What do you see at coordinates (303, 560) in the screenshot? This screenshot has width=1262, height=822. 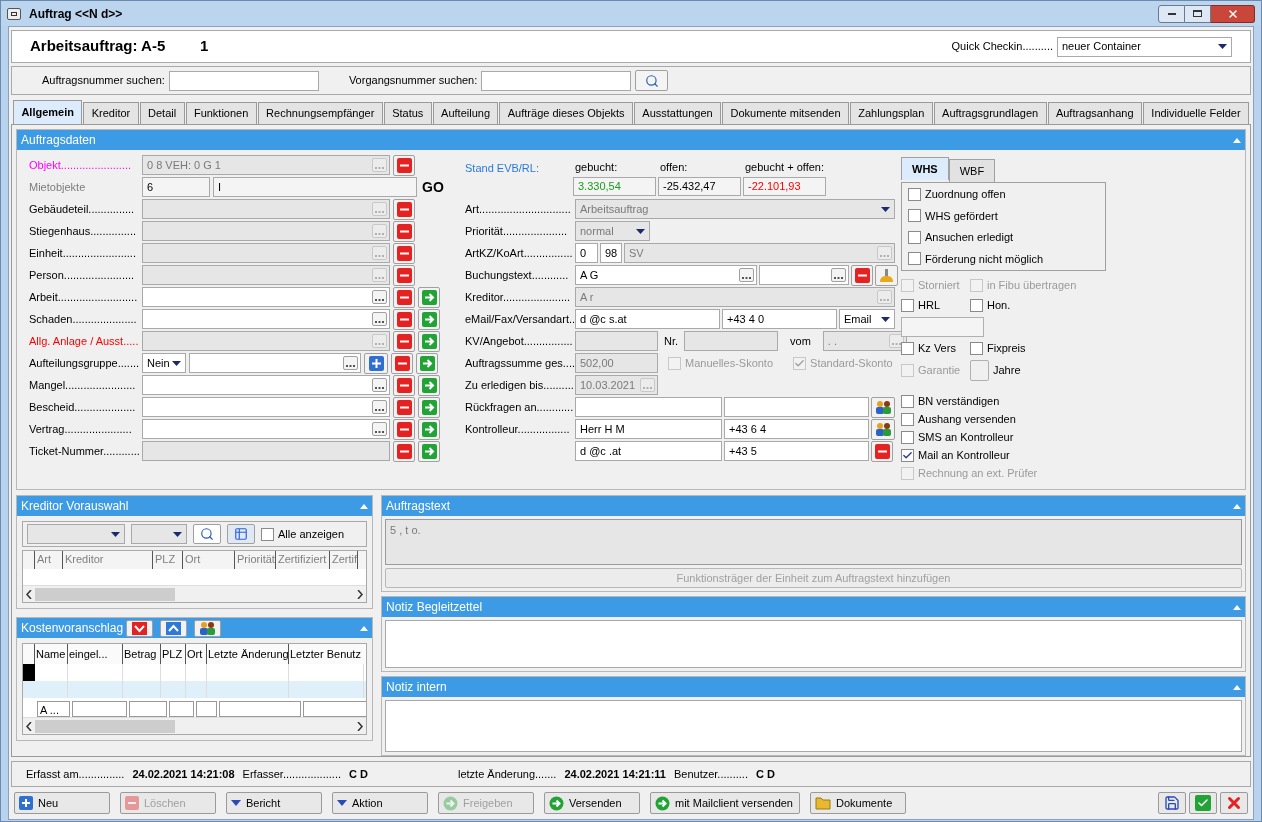 I see `column-header: Zertifiziert` at bounding box center [303, 560].